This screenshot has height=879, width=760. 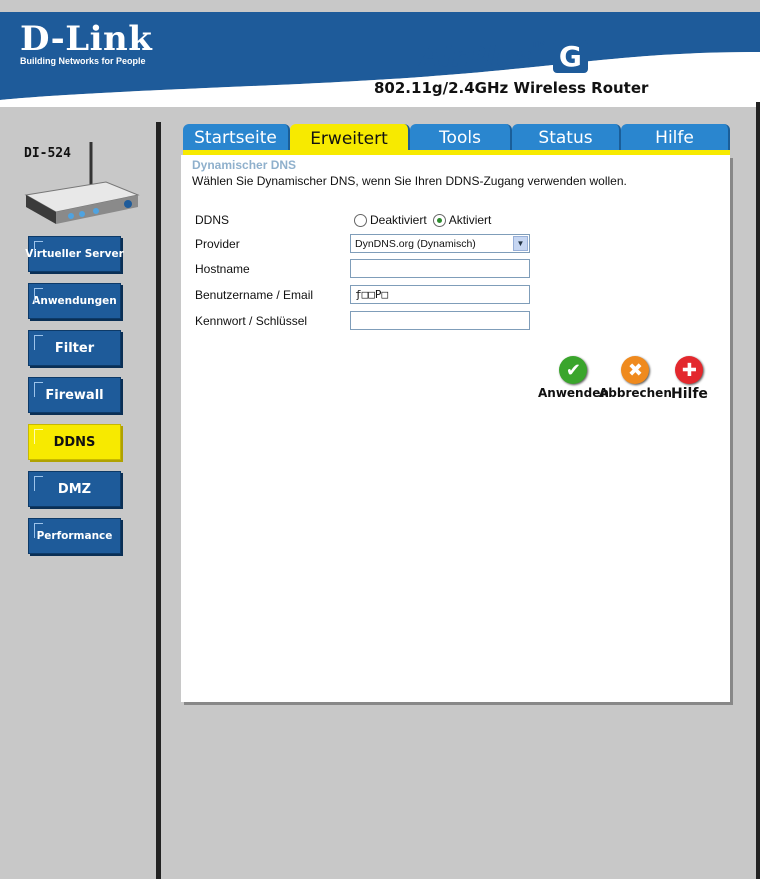 I want to click on tab-hilfe: Hilfe, so click(x=675, y=138).